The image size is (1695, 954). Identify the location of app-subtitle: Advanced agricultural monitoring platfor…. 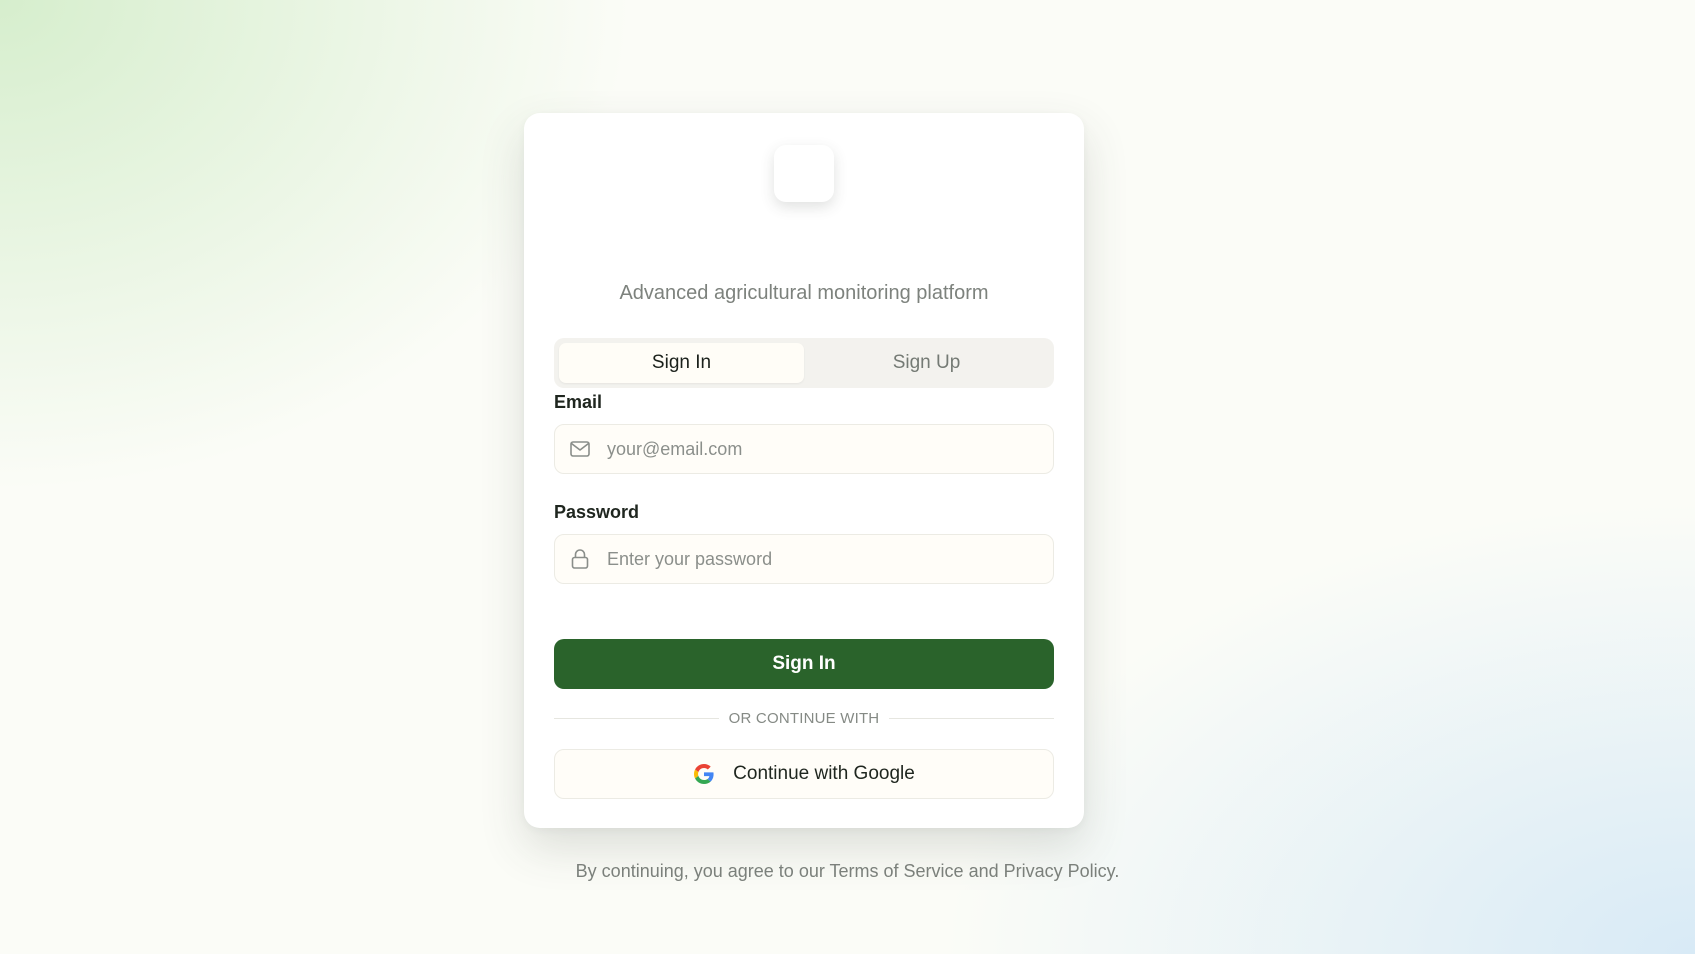
(804, 293).